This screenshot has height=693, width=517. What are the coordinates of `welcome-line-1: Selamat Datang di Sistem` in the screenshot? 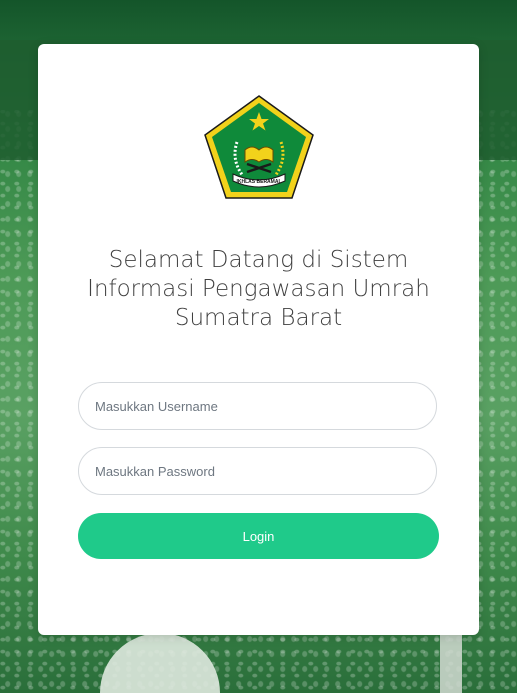 It's located at (258, 260).